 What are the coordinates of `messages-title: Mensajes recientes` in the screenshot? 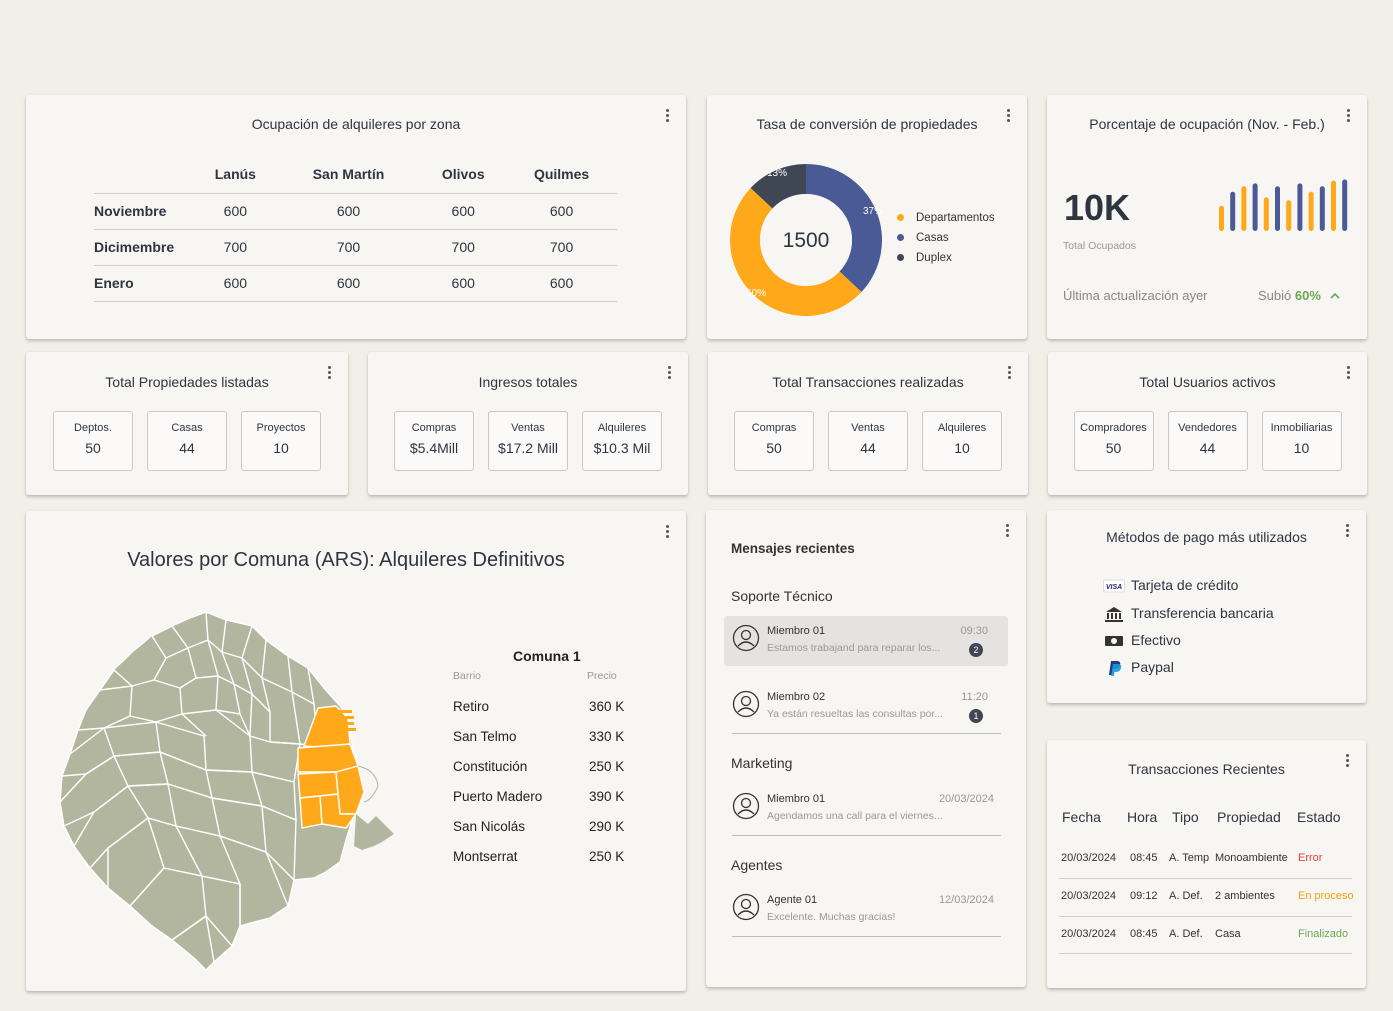 It's located at (793, 548).